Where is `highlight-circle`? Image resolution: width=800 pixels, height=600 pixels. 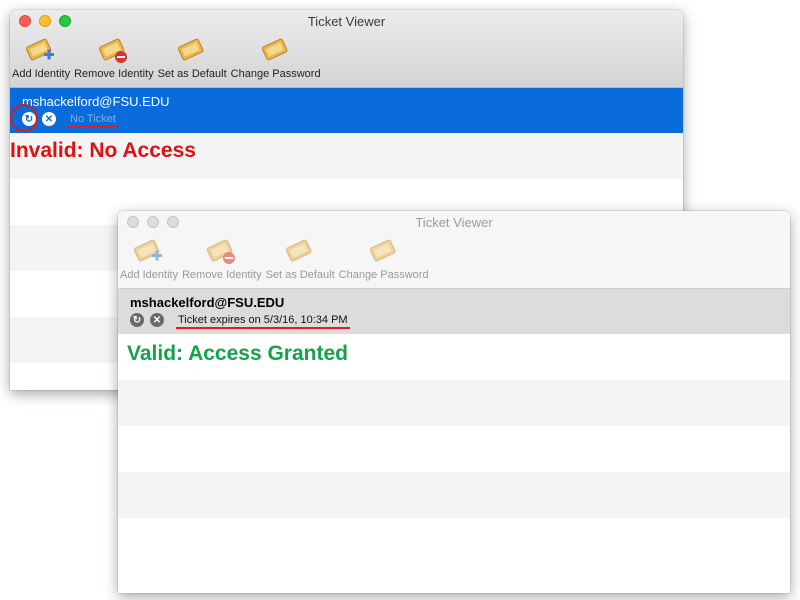
highlight-circle is located at coordinates (24, 118).